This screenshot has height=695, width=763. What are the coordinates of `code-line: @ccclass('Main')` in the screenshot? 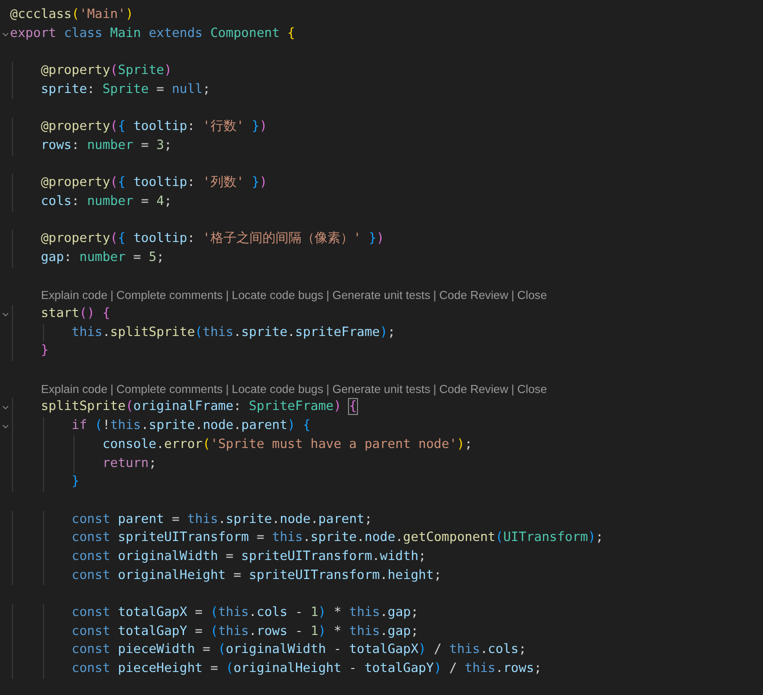 It's located at (72, 15).